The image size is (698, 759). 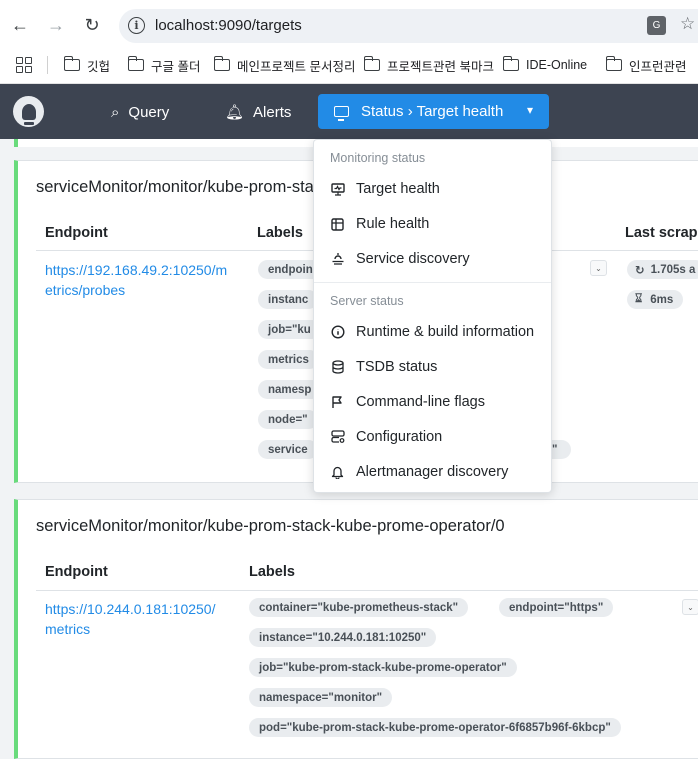 I want to click on chevron-down-icon: ▾, so click(x=529, y=110).